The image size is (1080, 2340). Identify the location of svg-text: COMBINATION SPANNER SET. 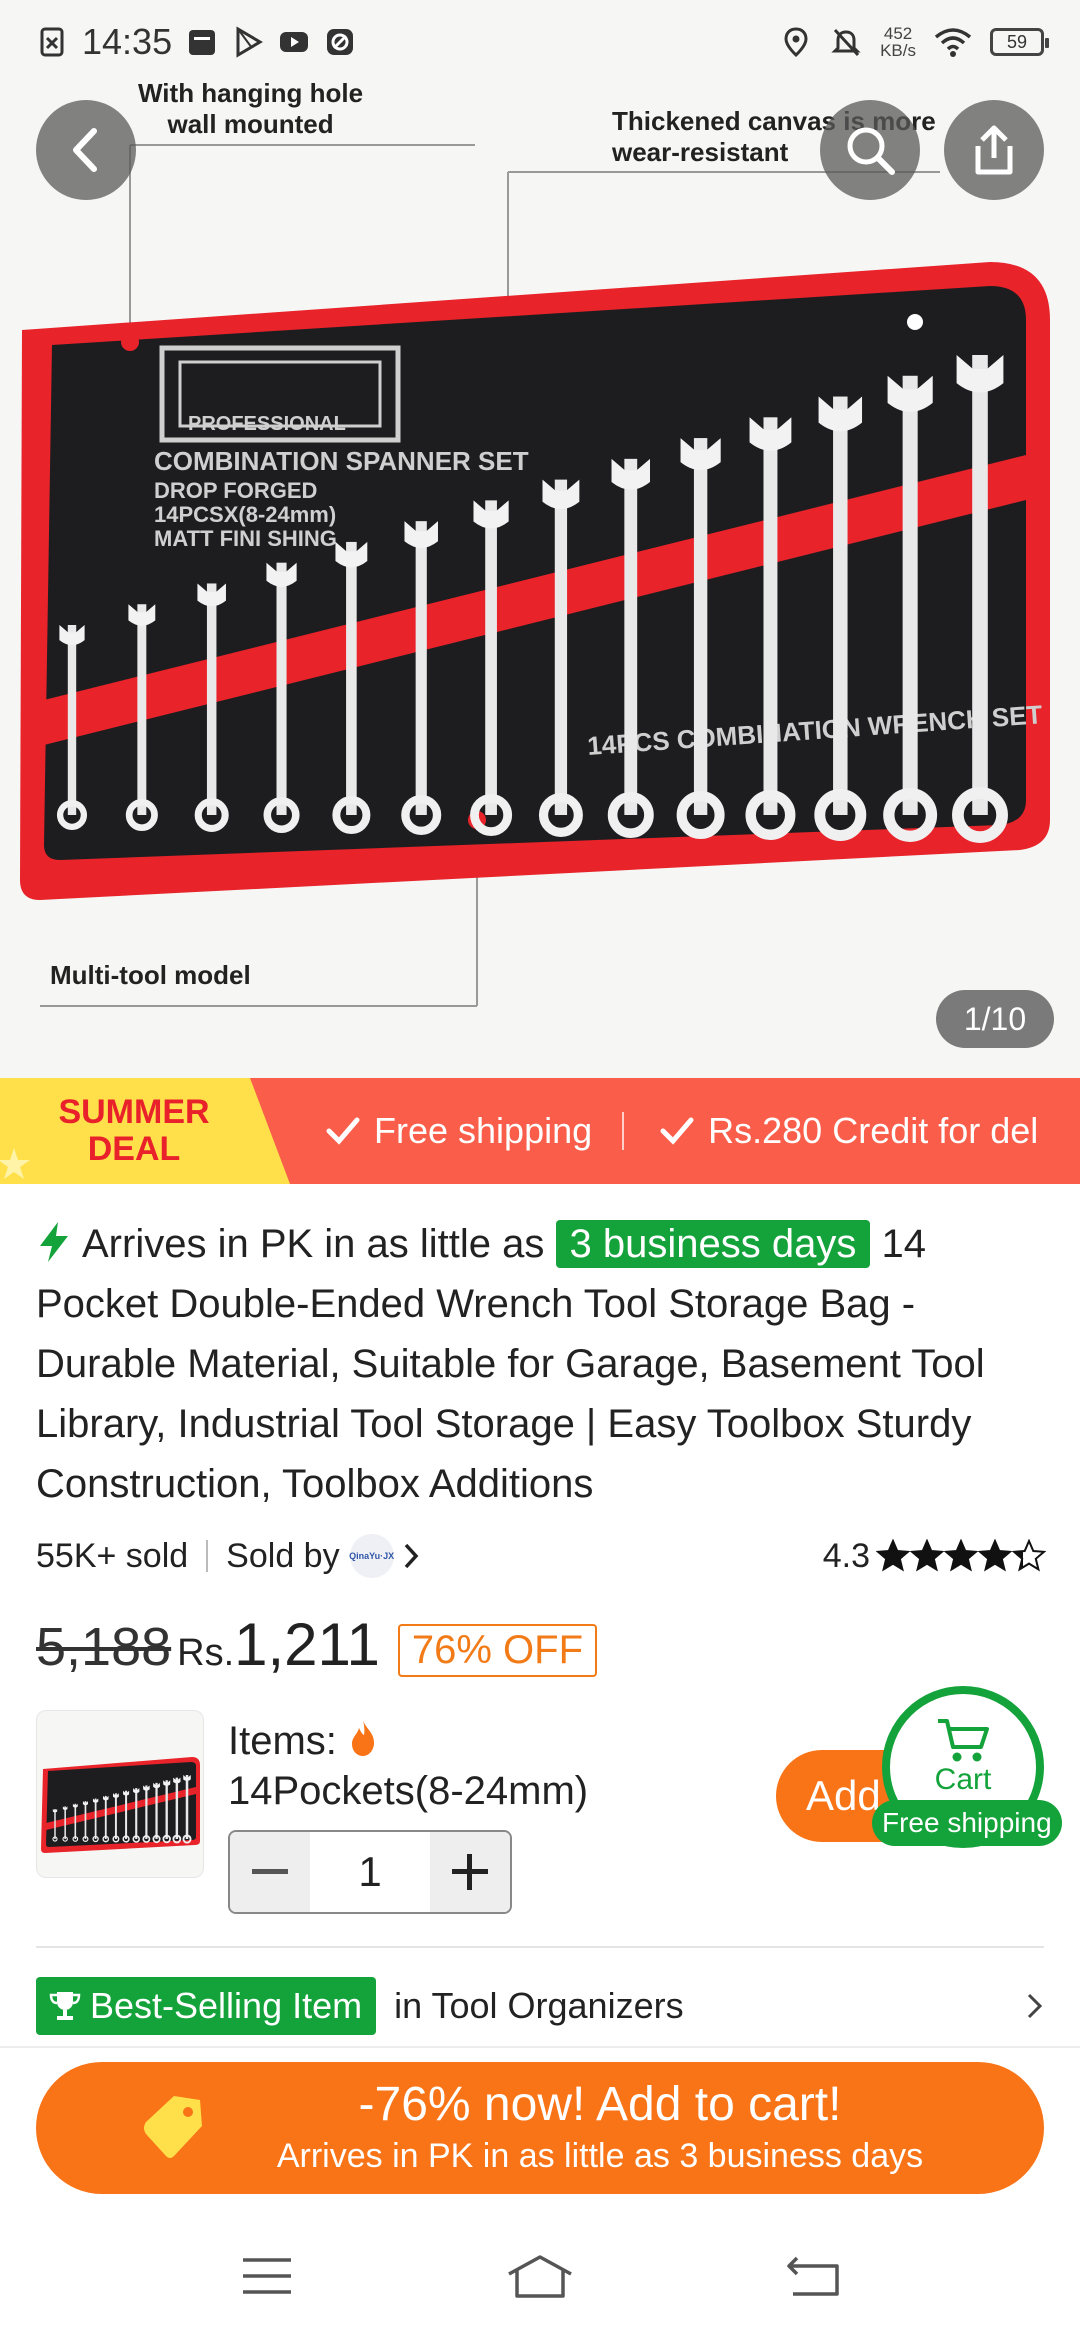
(341, 461).